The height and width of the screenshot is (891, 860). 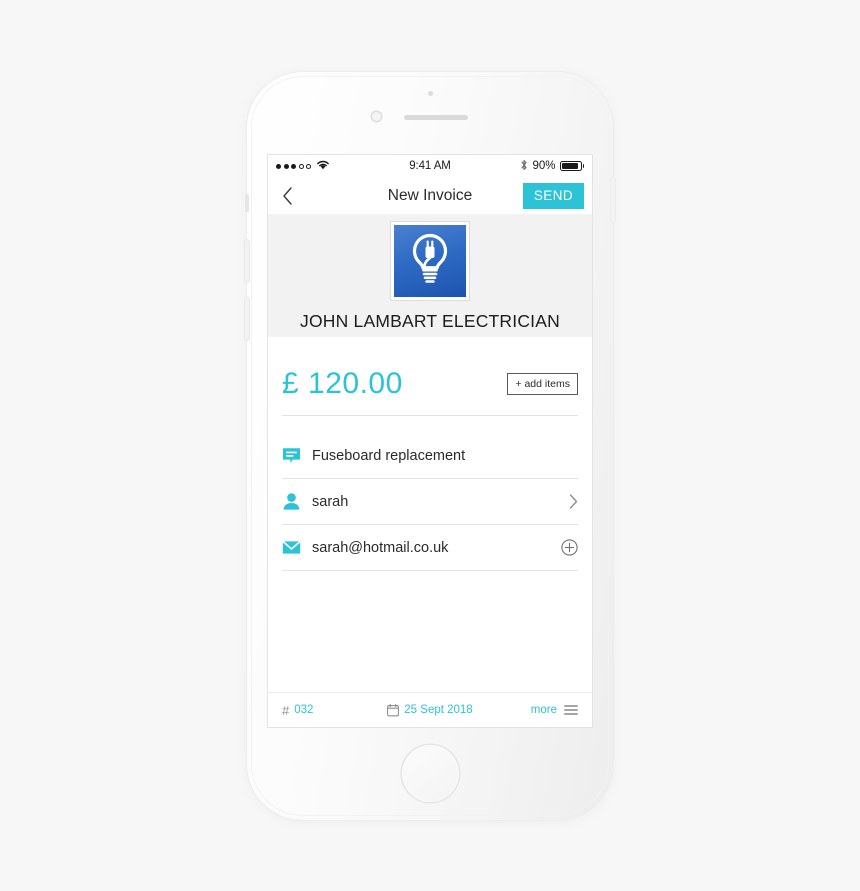 I want to click on chevron-left-icon, so click(x=287, y=196).